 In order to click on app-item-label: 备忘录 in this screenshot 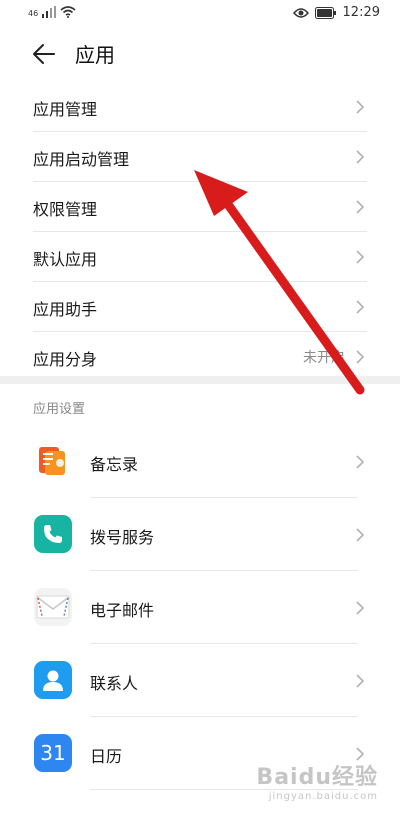, I will do `click(114, 464)`.